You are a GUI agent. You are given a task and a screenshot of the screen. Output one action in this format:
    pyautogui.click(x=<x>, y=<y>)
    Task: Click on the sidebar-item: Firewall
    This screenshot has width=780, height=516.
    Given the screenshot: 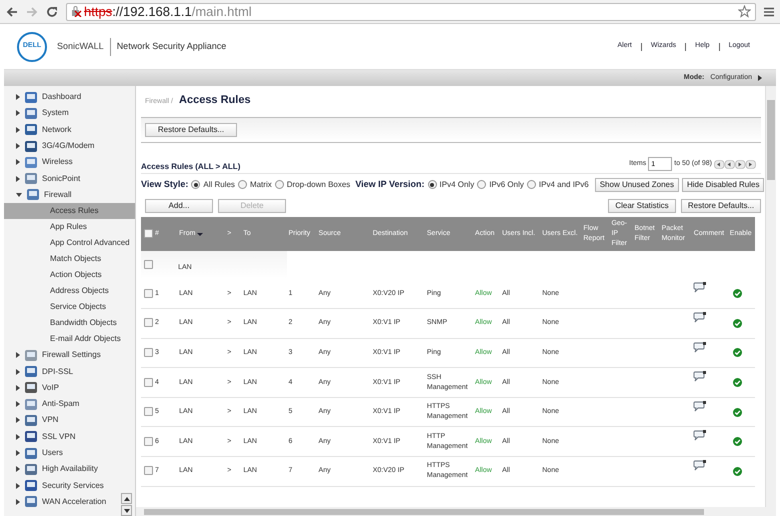 What is the action you would take?
    pyautogui.click(x=69, y=195)
    